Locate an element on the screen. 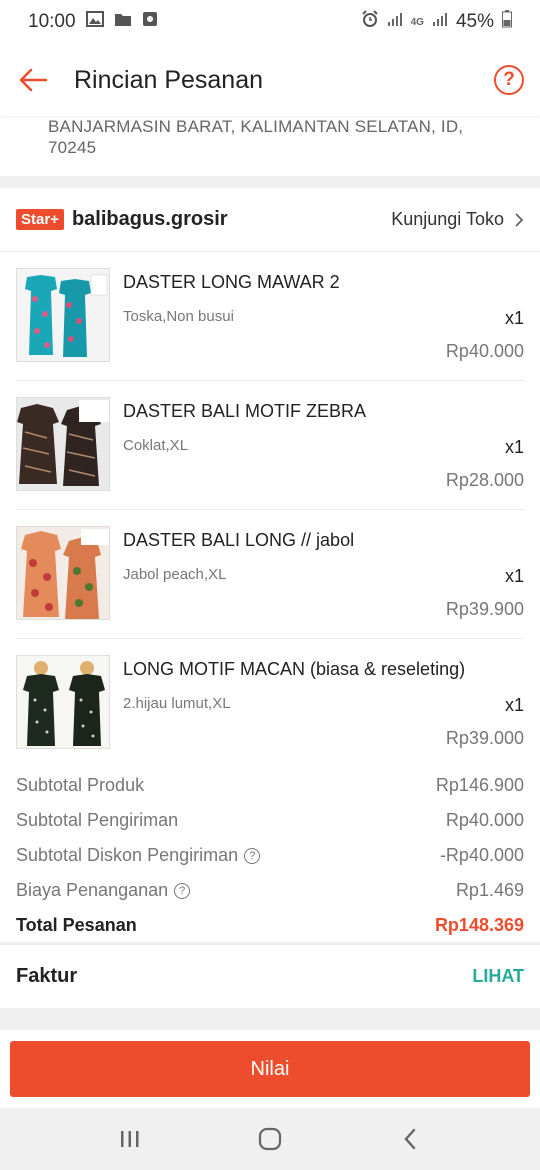 This screenshot has height=1170, width=540. shipping-discount-label: Subtotal Diskon Pengiriman is located at coordinates (127, 855).